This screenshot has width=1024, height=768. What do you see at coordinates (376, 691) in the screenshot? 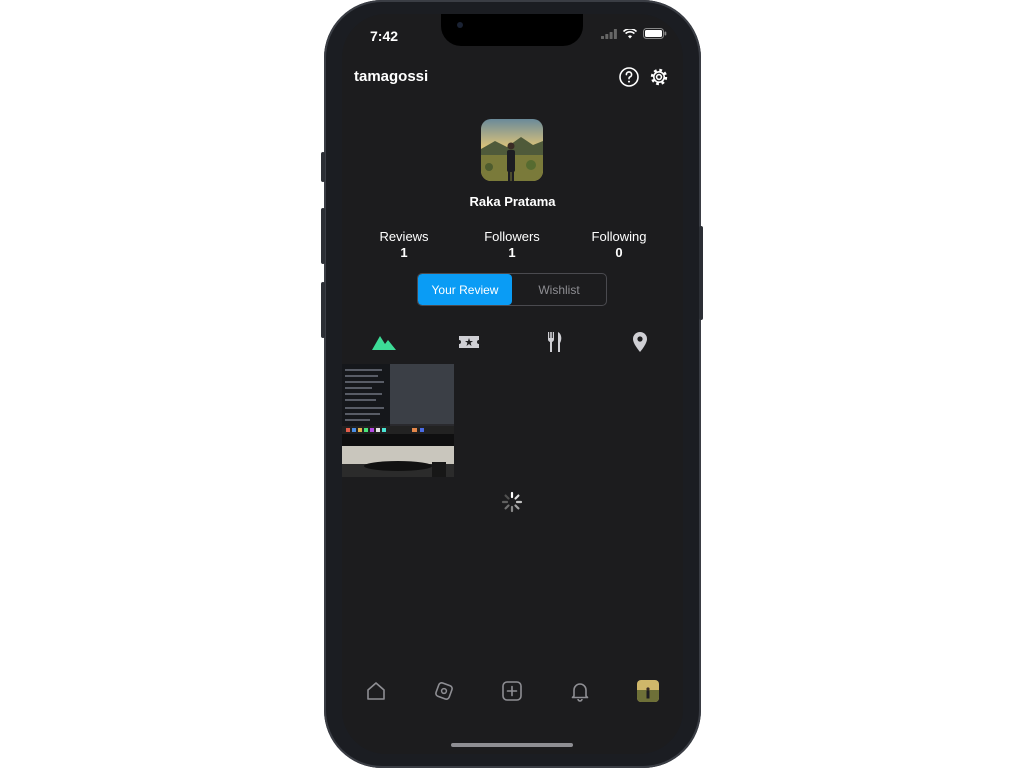
I see `home-icon` at bounding box center [376, 691].